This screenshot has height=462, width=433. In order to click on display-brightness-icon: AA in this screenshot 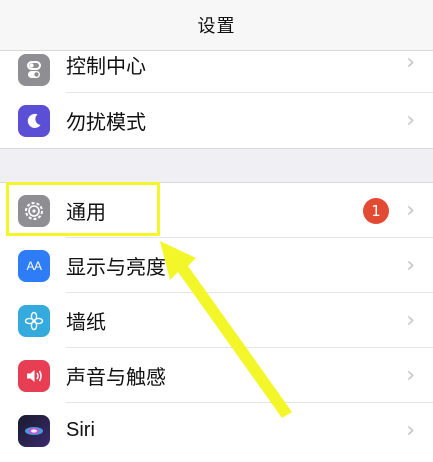, I will do `click(34, 265)`.